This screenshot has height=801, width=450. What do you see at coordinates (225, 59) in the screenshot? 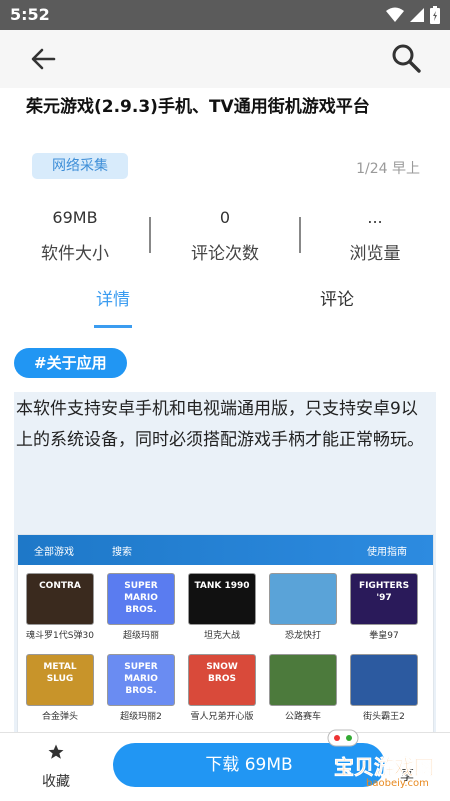
I see `app-bar` at bounding box center [225, 59].